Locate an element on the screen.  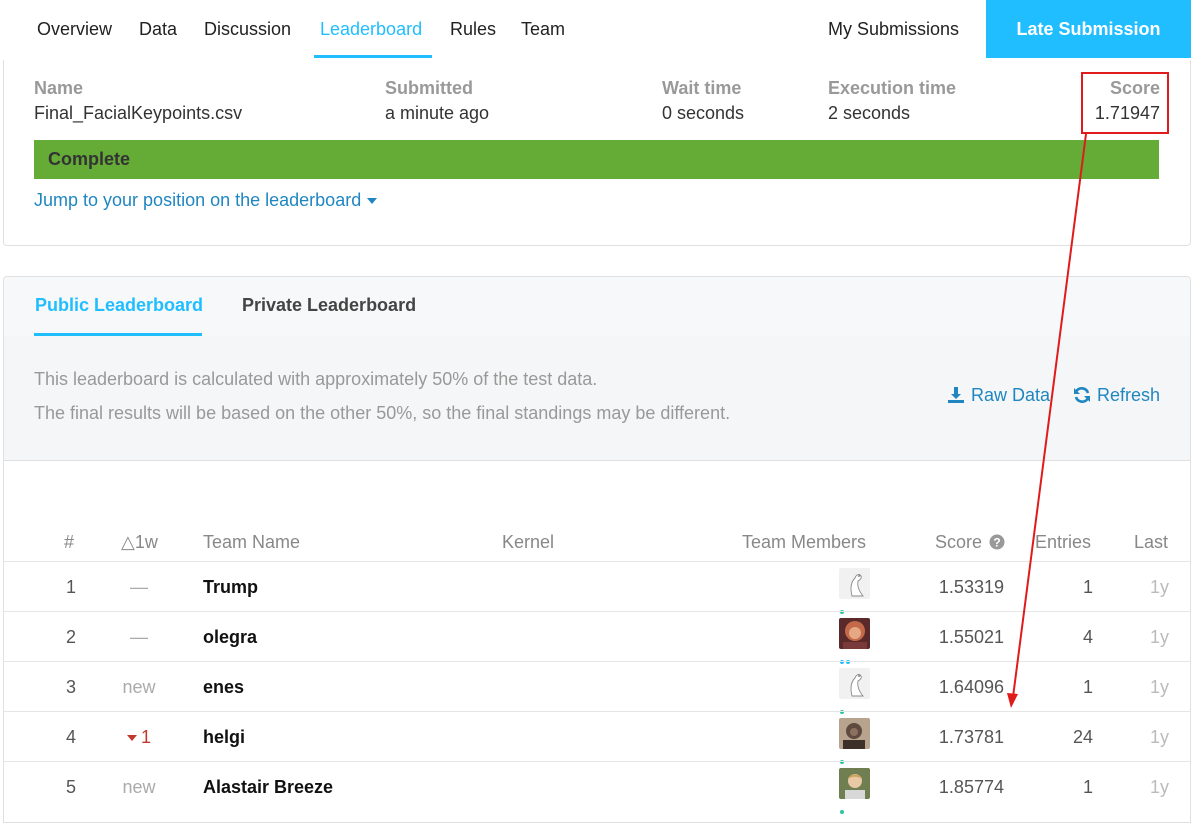
status-complete-bar: Complete is located at coordinates (596, 159).